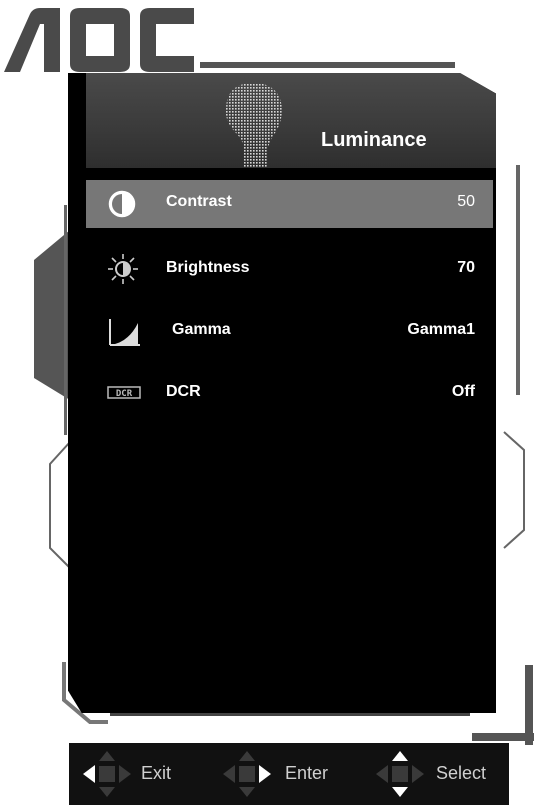  I want to click on menu-item-dcr: DCR DCR Off, so click(289, 393).